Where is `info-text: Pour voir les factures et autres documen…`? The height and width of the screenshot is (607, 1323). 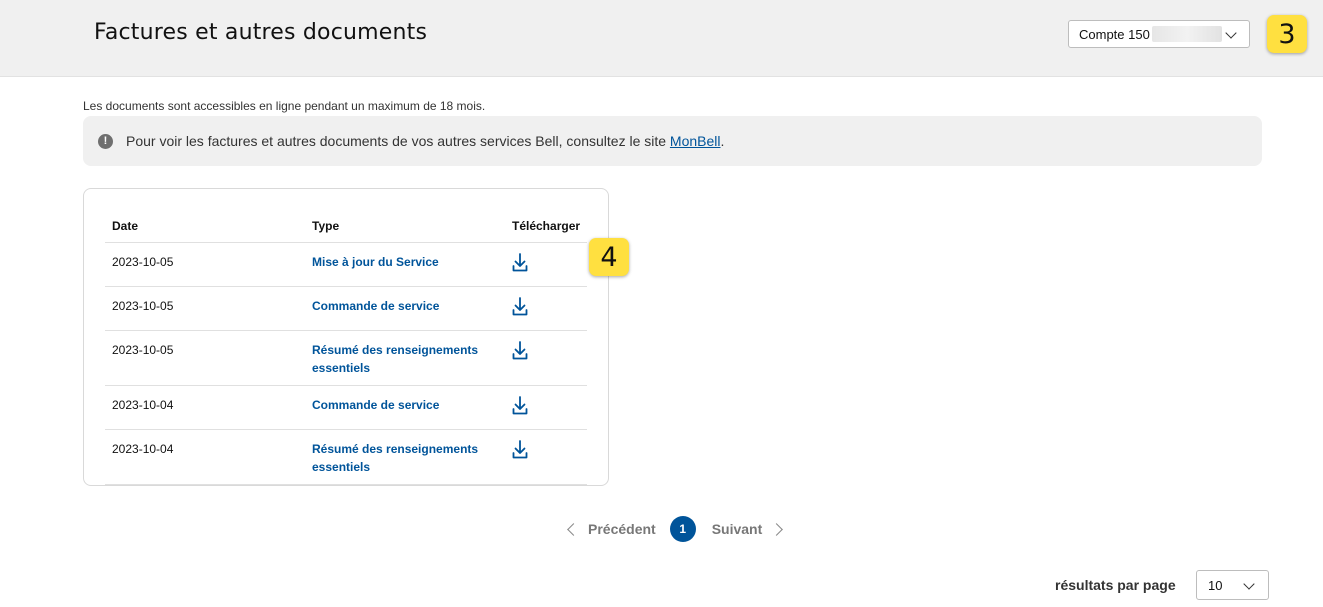
info-text: Pour voir les factures et autres documen… is located at coordinates (425, 141).